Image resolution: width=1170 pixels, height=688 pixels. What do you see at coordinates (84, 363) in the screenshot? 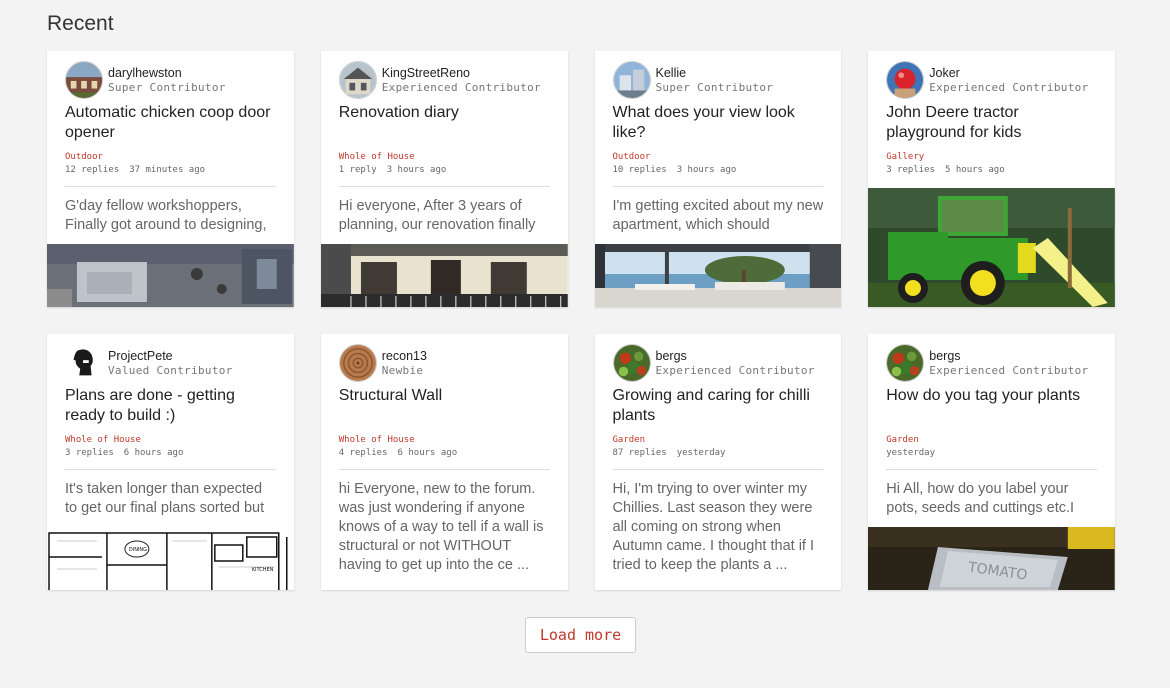
I see `person-silhouette-icon` at bounding box center [84, 363].